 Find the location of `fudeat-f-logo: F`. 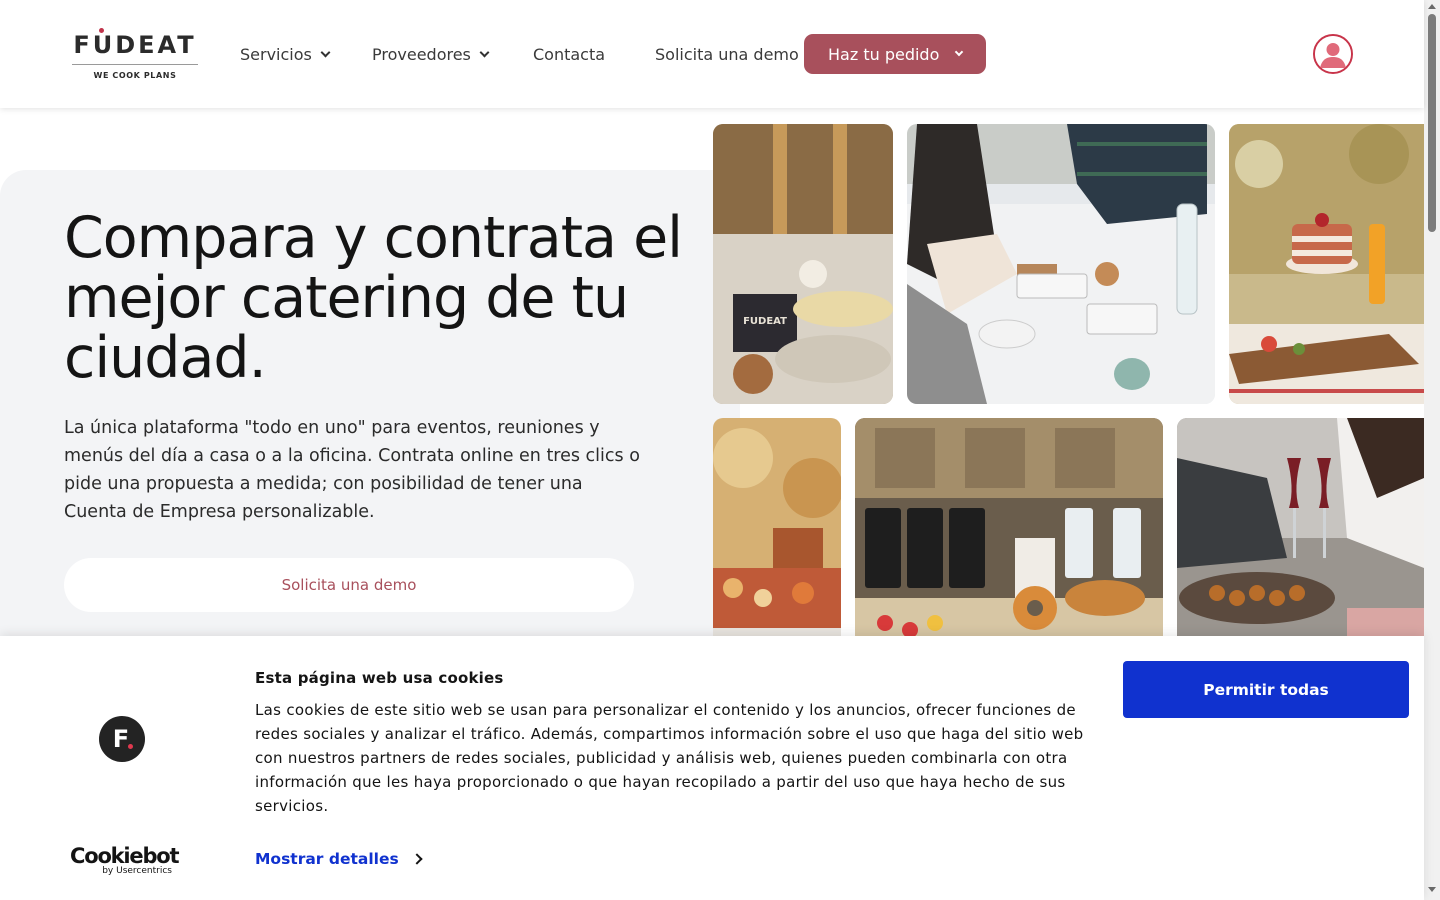

fudeat-f-logo: F is located at coordinates (122, 739).